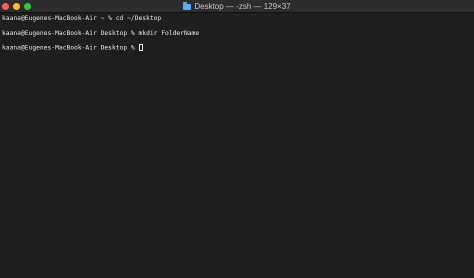 This screenshot has height=278, width=474. Describe the element at coordinates (138, 18) in the screenshot. I see `shell-command: cd ~/Desktop` at that location.